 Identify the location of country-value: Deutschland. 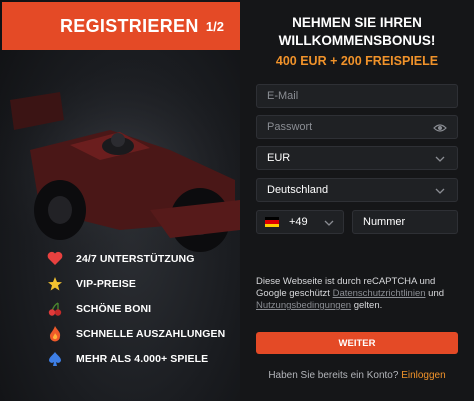
(298, 190).